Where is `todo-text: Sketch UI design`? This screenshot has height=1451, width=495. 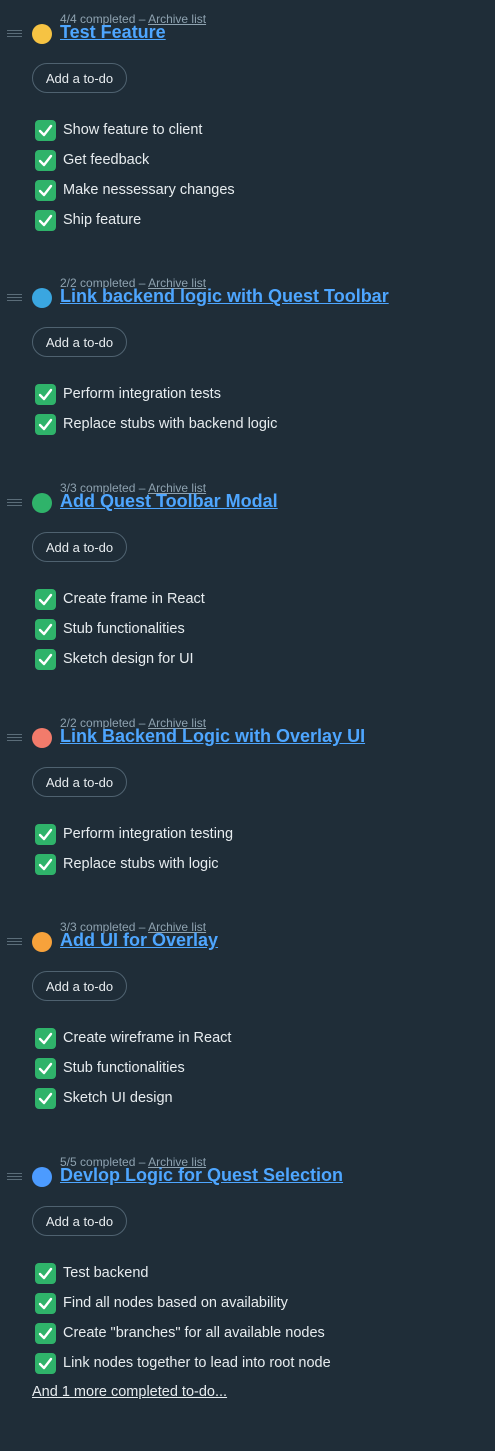
todo-text: Sketch UI design is located at coordinates (118, 1098).